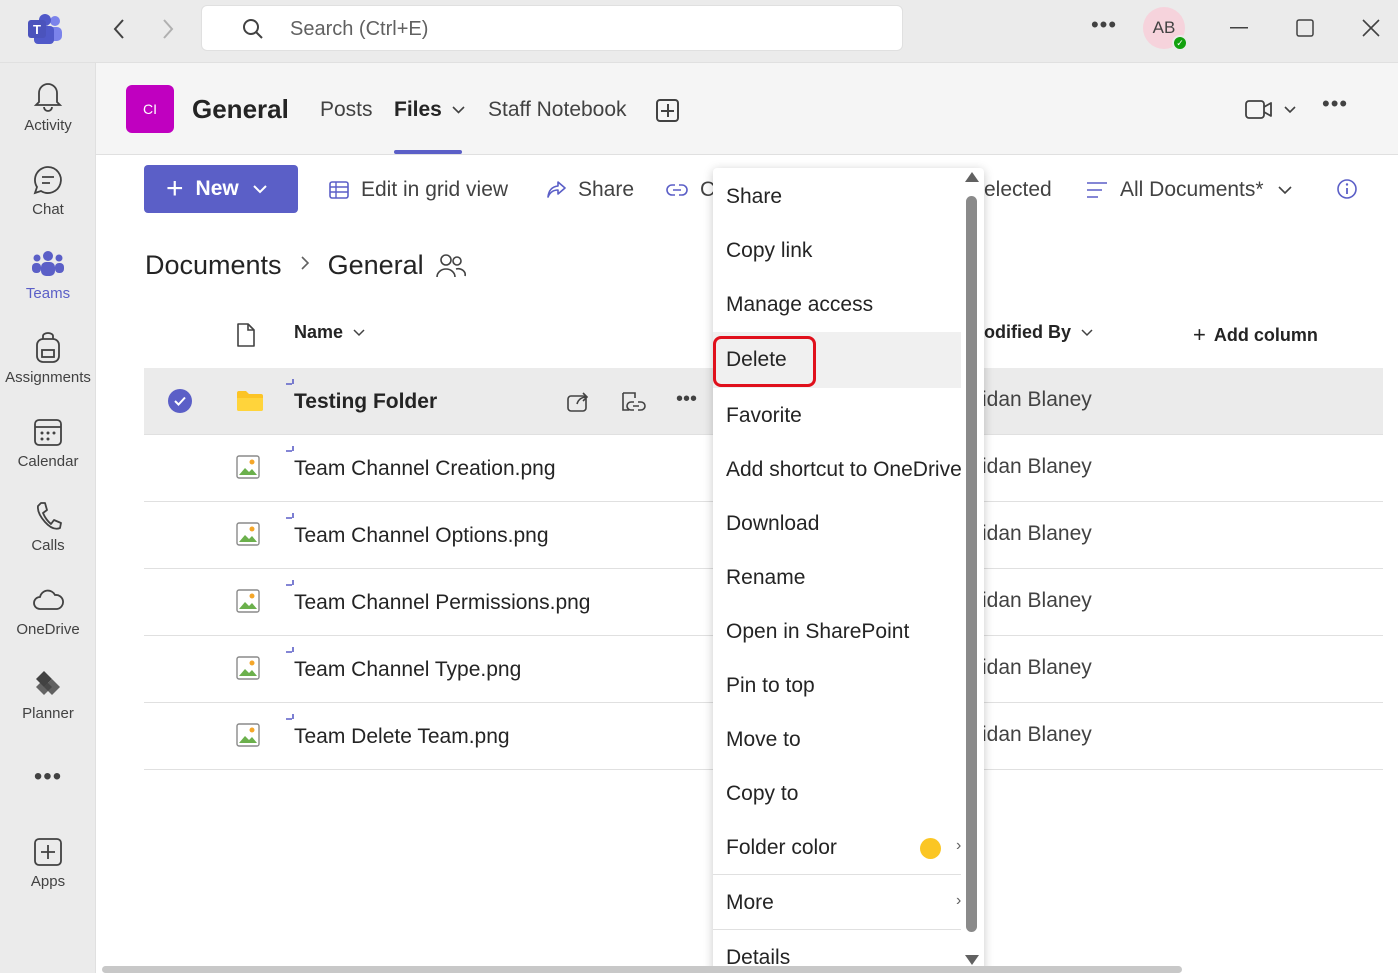 The width and height of the screenshot is (1398, 973). Describe the element at coordinates (48, 377) in the screenshot. I see `rail-label: Assignments` at that location.